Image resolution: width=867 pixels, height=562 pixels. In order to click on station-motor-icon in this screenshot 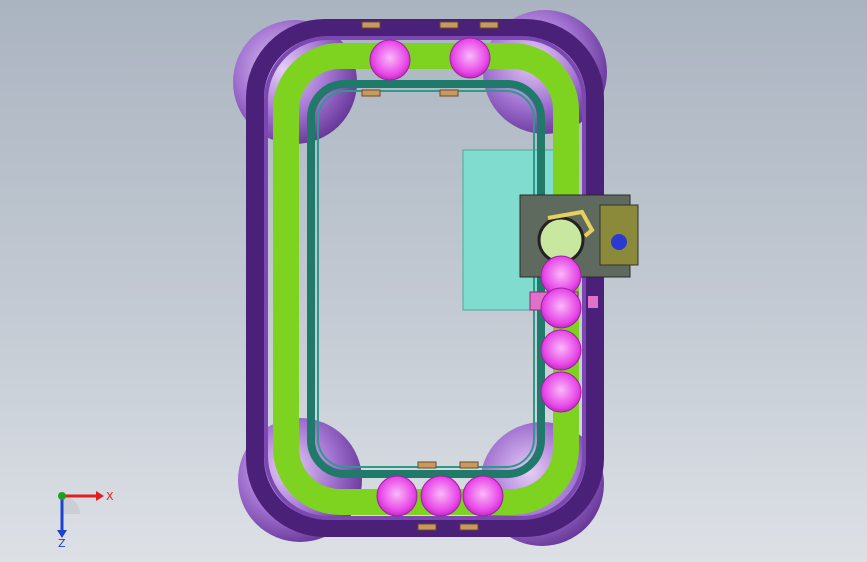, I will do `click(619, 242)`.